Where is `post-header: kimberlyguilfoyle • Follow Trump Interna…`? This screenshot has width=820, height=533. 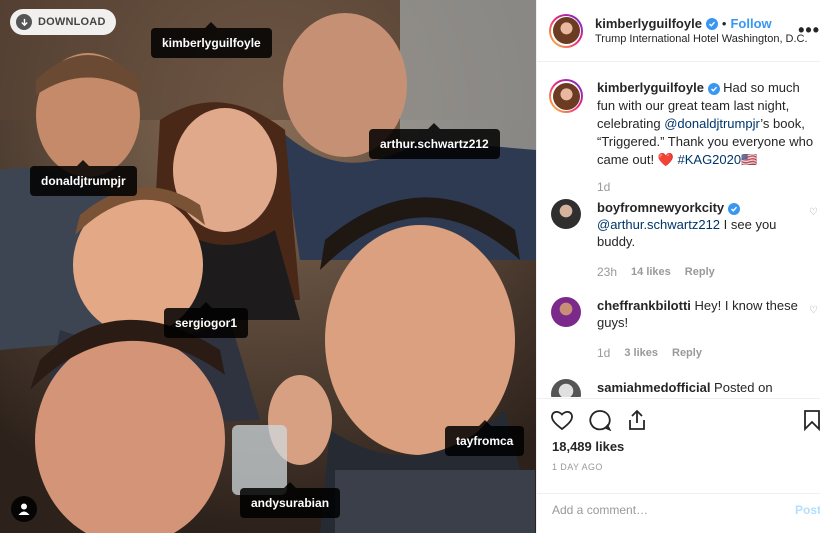 post-header: kimberlyguilfoyle • Follow Trump Interna… is located at coordinates (678, 31).